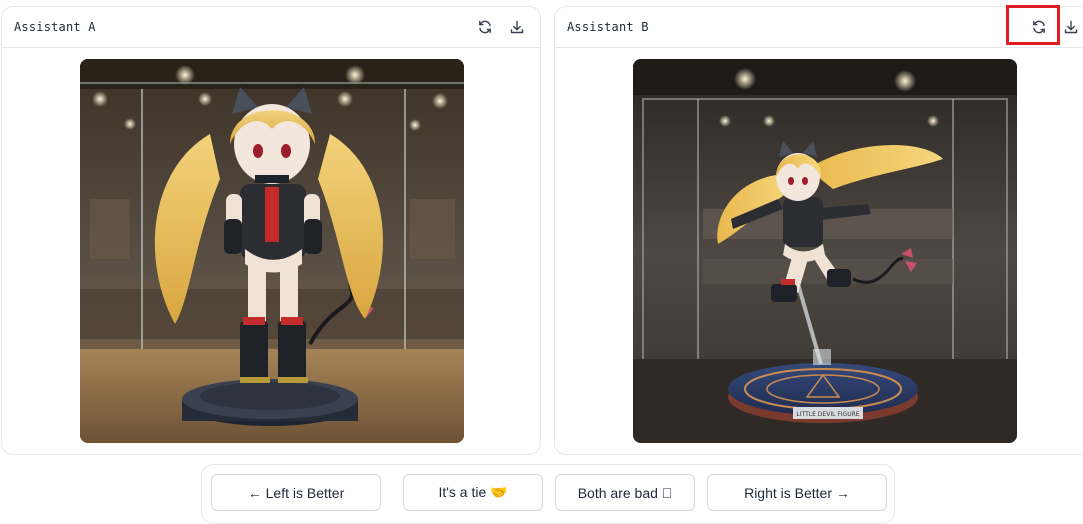 This screenshot has width=1083, height=524. What do you see at coordinates (819, 27) in the screenshot?
I see `assistant-b-header: Assistant B` at bounding box center [819, 27].